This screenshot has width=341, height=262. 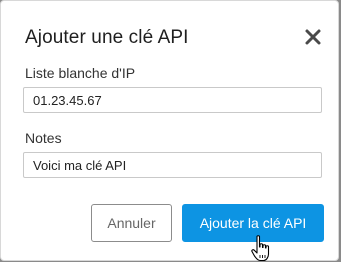 I want to click on dialog-title: Ajouter une clé API, so click(x=107, y=37).